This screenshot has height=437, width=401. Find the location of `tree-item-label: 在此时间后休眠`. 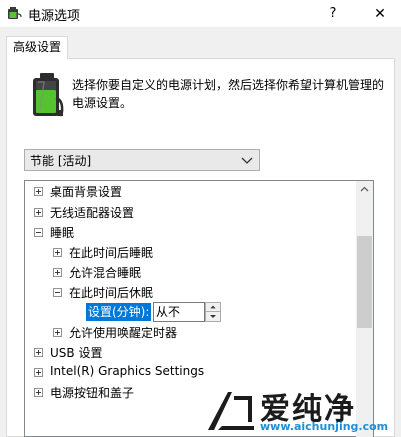

tree-item-label: 在此时间后休眠 is located at coordinates (111, 293).